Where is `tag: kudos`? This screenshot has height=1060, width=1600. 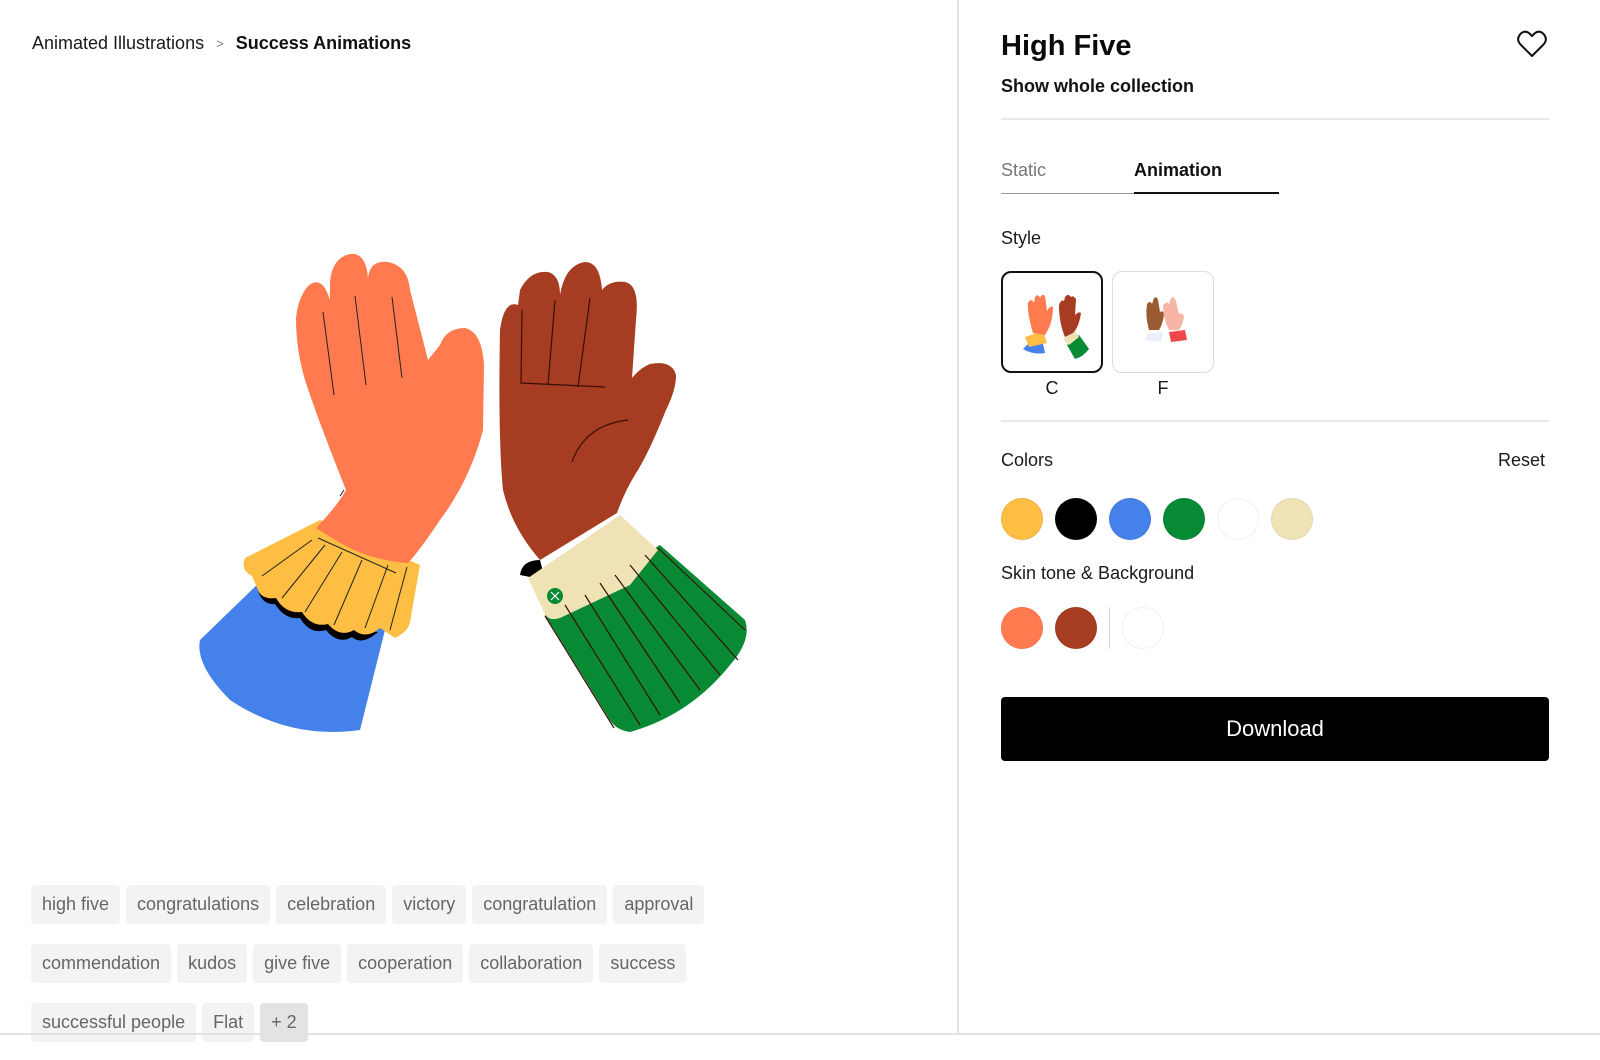 tag: kudos is located at coordinates (212, 963).